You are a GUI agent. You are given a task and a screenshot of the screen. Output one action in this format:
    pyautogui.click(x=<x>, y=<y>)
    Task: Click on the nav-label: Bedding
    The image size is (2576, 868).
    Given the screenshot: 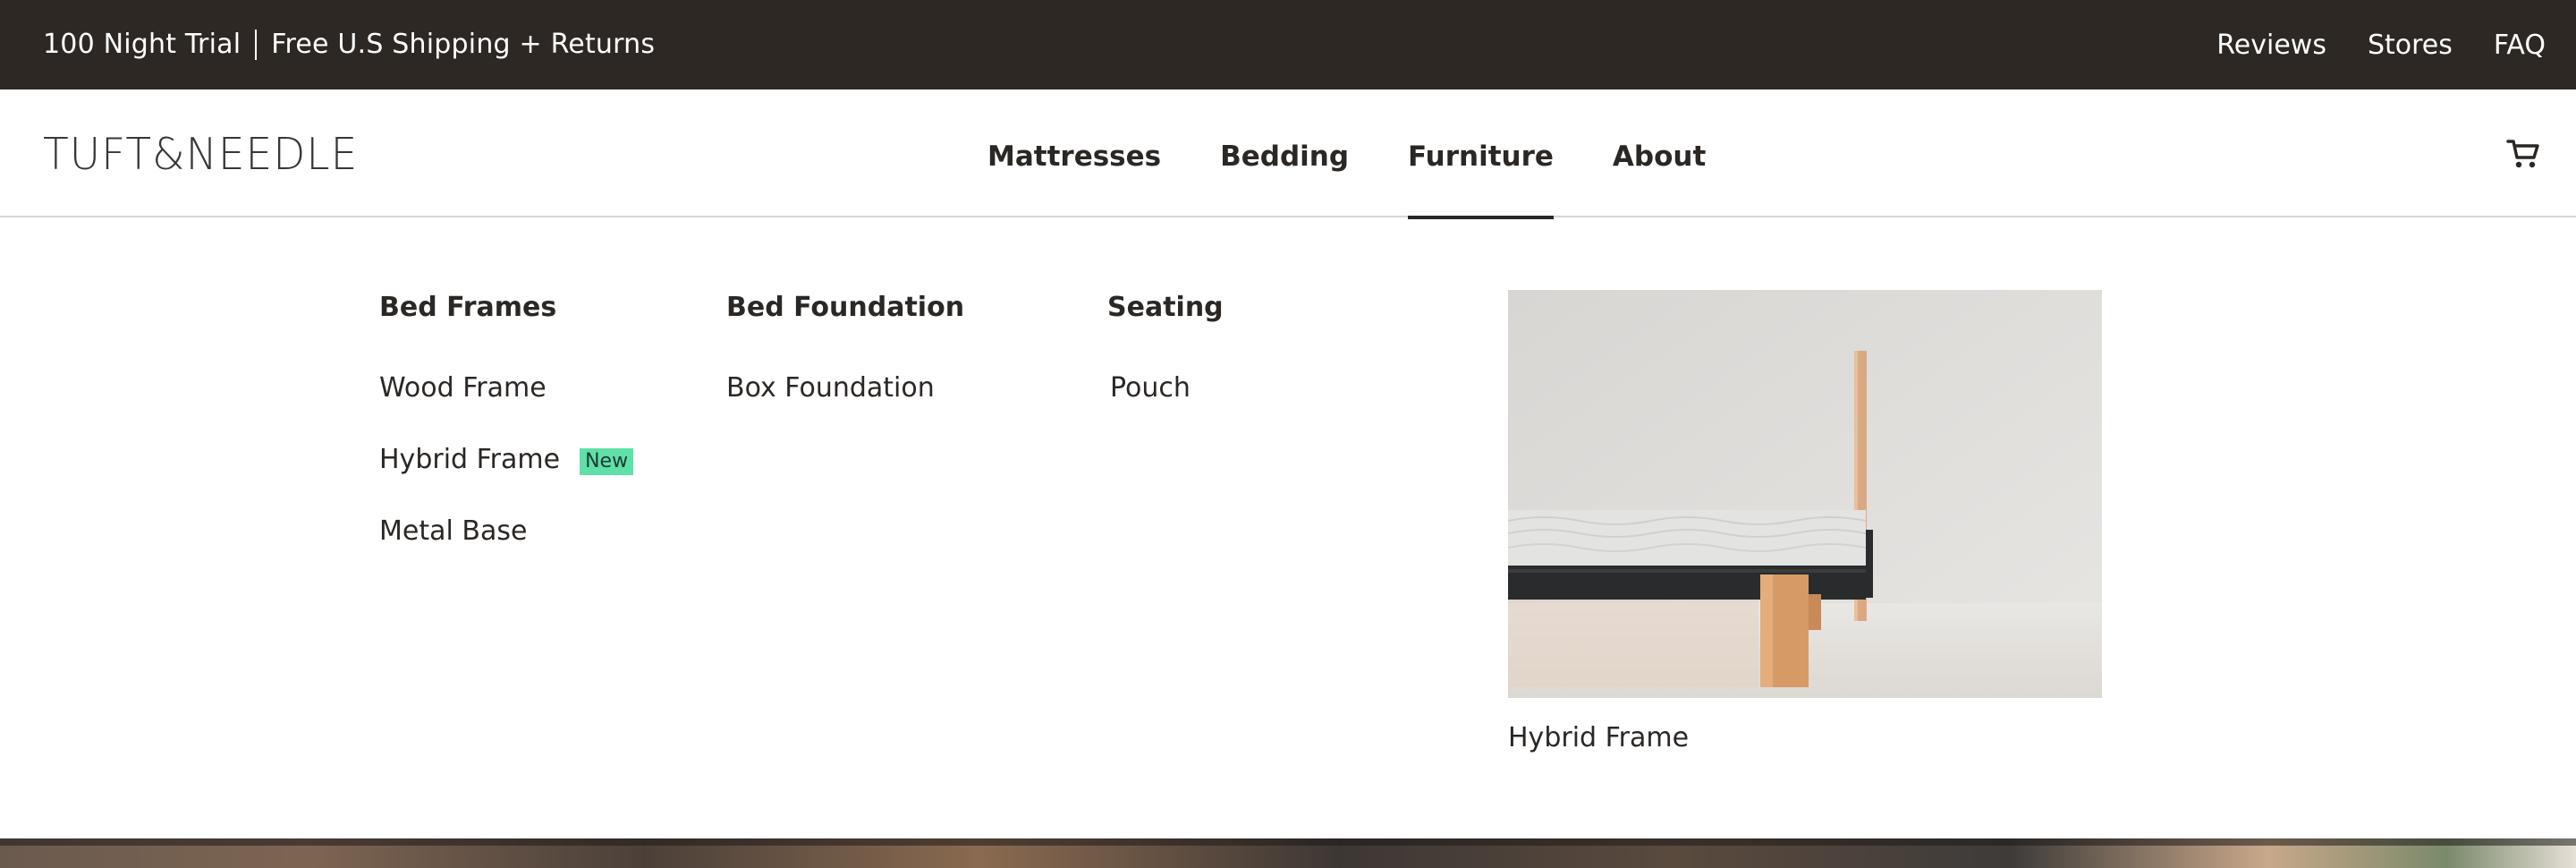 What is the action you would take?
    pyautogui.click(x=1285, y=157)
    